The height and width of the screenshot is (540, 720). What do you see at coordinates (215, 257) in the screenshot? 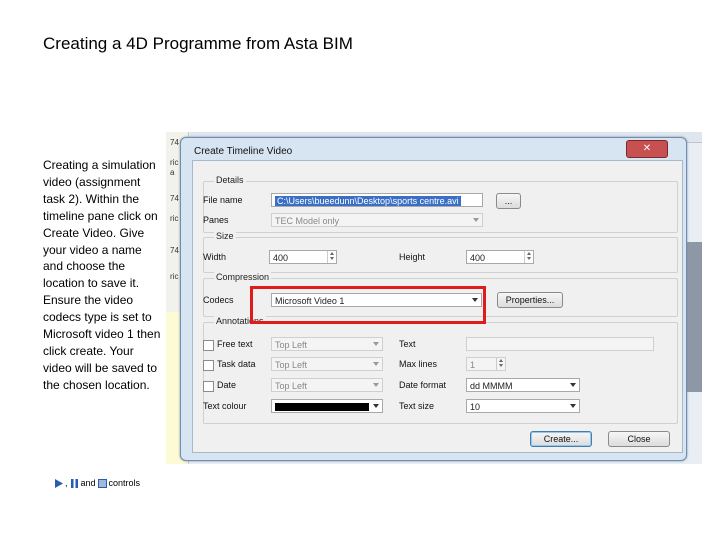
I see `width-label: Width` at bounding box center [215, 257].